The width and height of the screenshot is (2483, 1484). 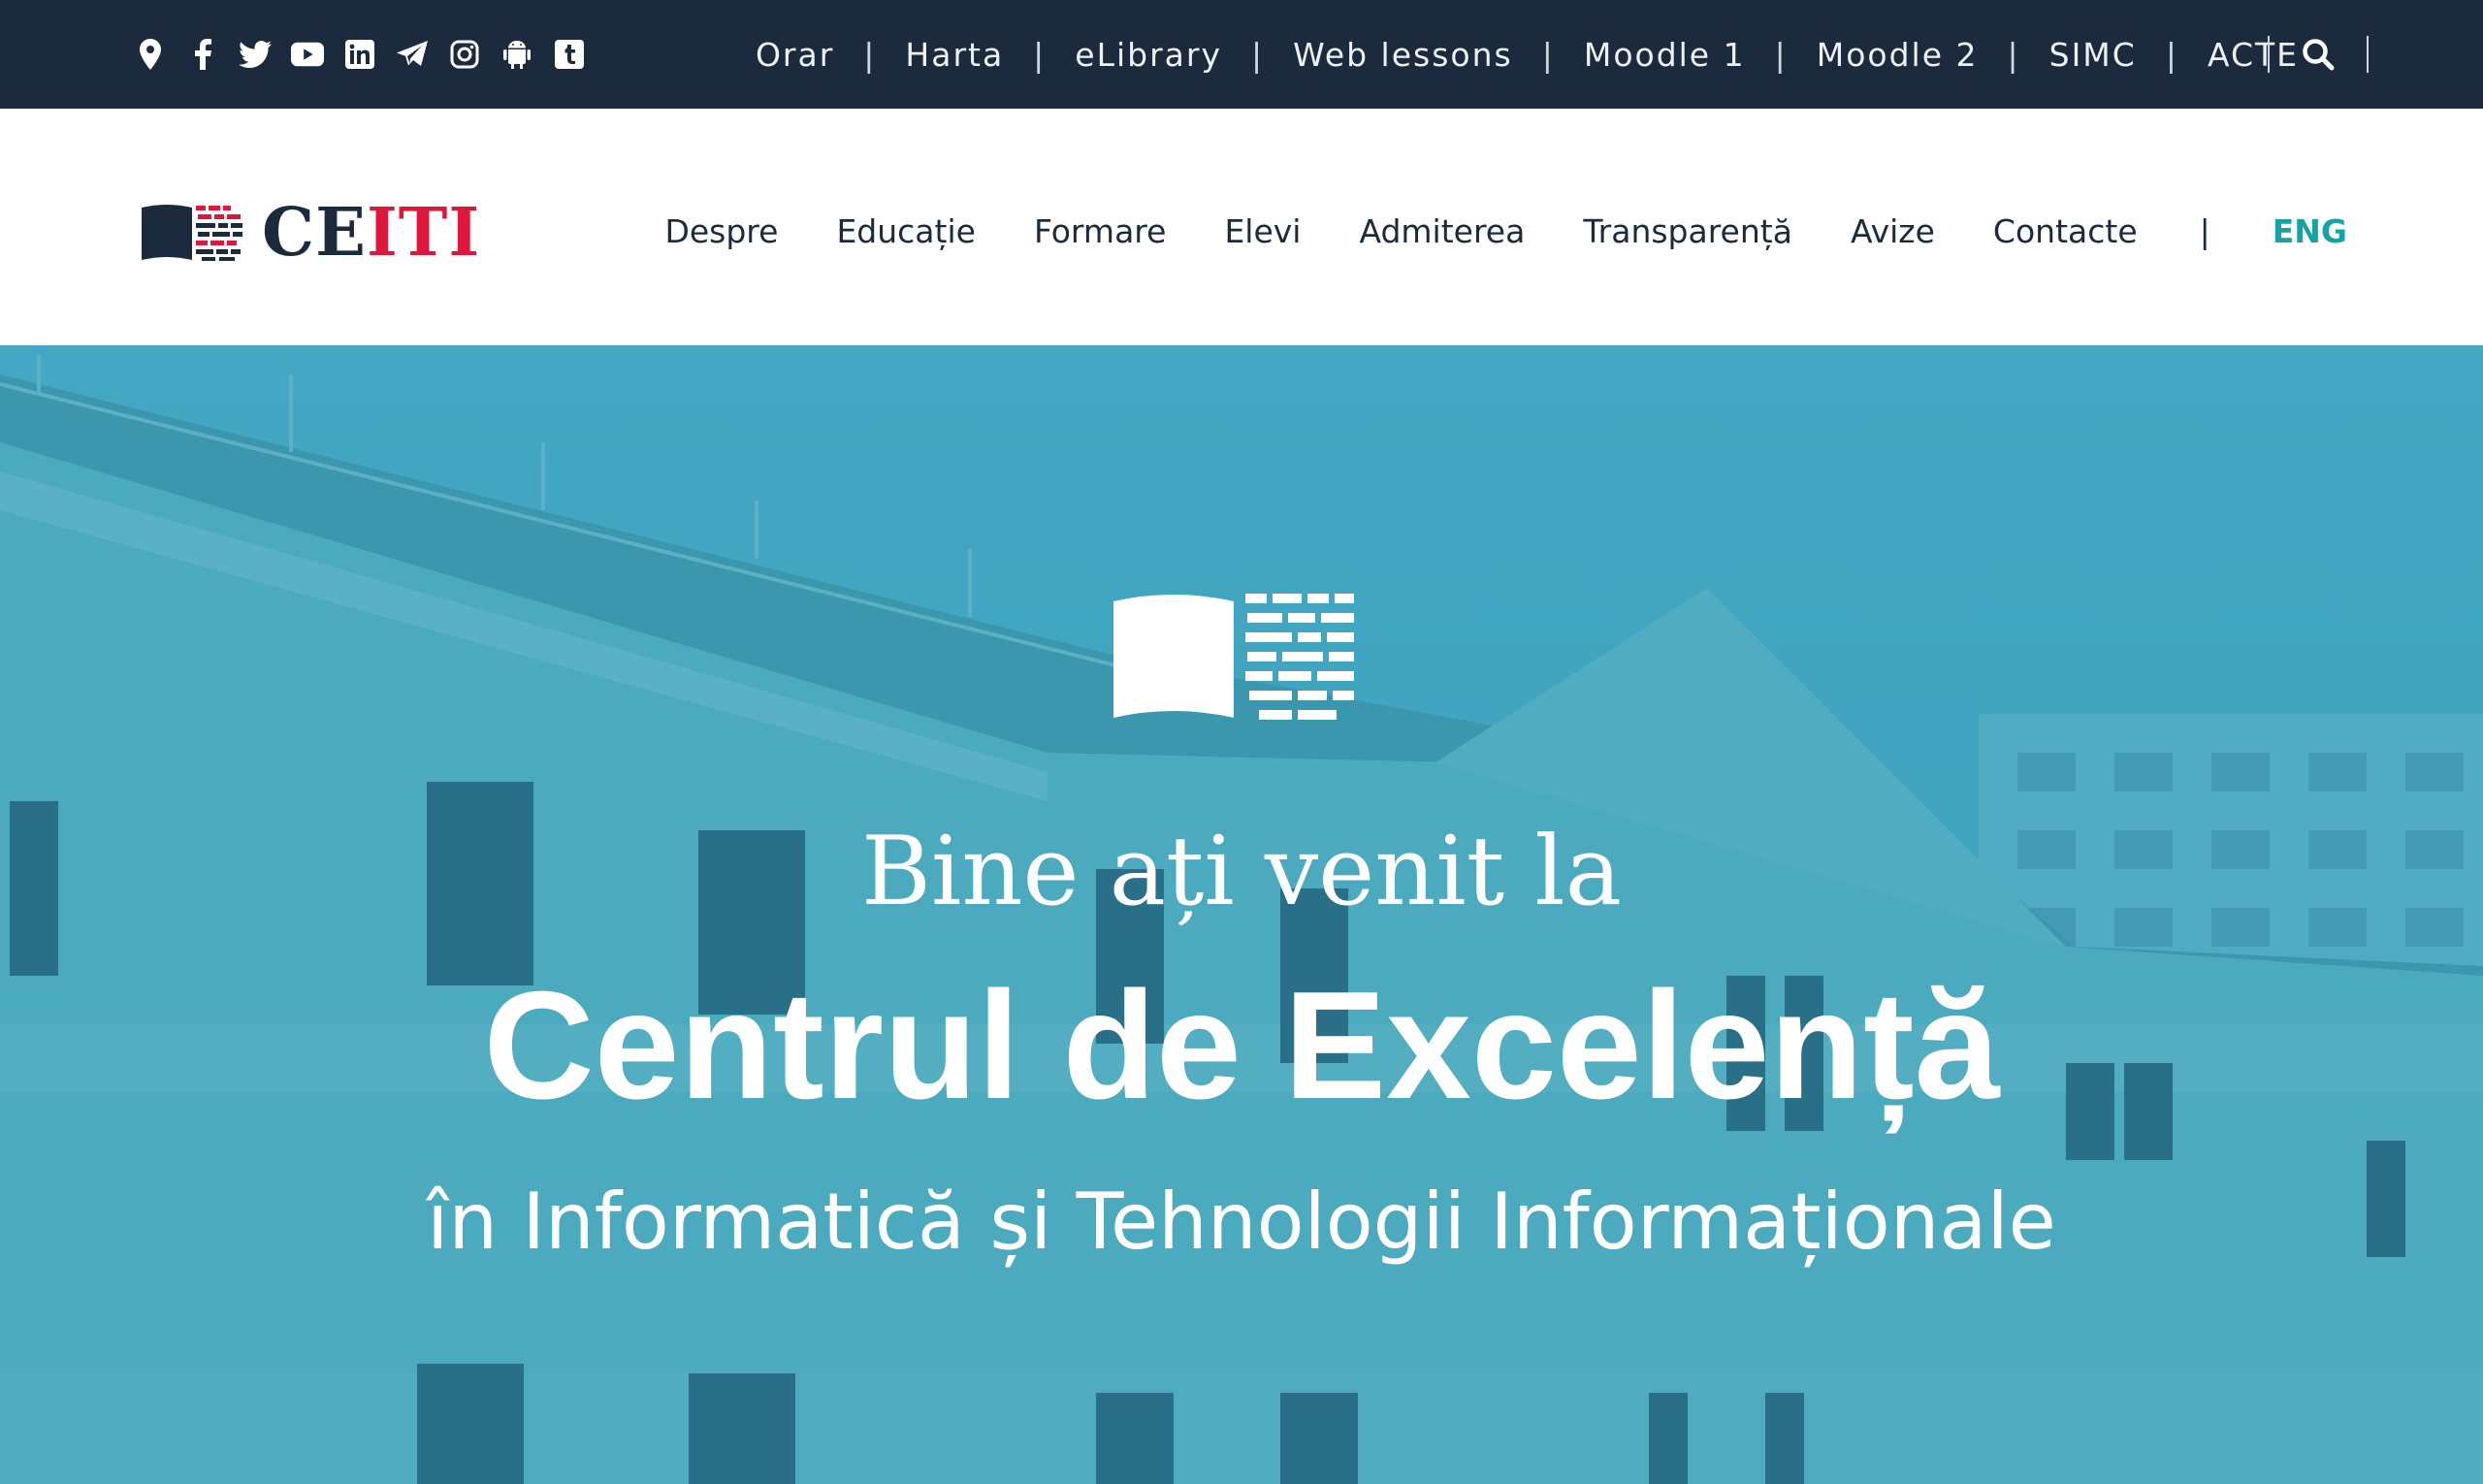 I want to click on instagram-icon, so click(x=465, y=54).